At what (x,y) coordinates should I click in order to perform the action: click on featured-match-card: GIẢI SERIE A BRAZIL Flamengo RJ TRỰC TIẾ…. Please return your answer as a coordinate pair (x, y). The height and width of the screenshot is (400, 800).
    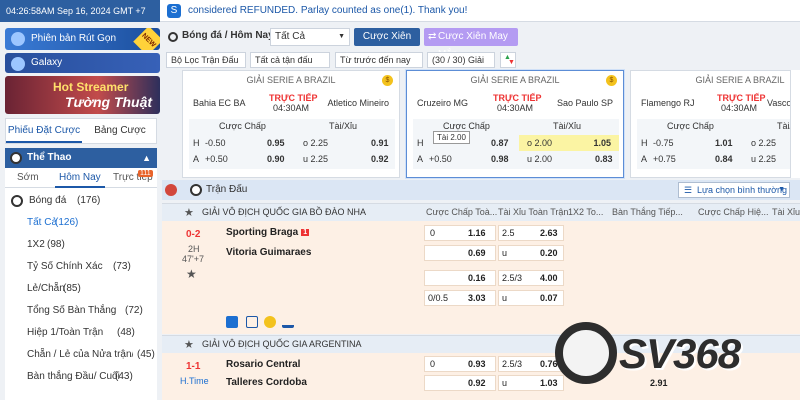
    Looking at the image, I should click on (715, 124).